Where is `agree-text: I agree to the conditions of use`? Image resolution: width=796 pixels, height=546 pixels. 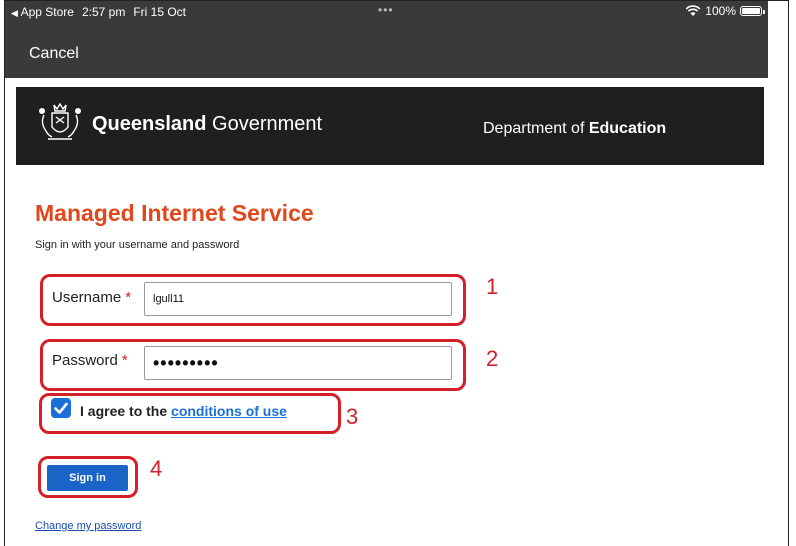 agree-text: I agree to the conditions of use is located at coordinates (183, 411).